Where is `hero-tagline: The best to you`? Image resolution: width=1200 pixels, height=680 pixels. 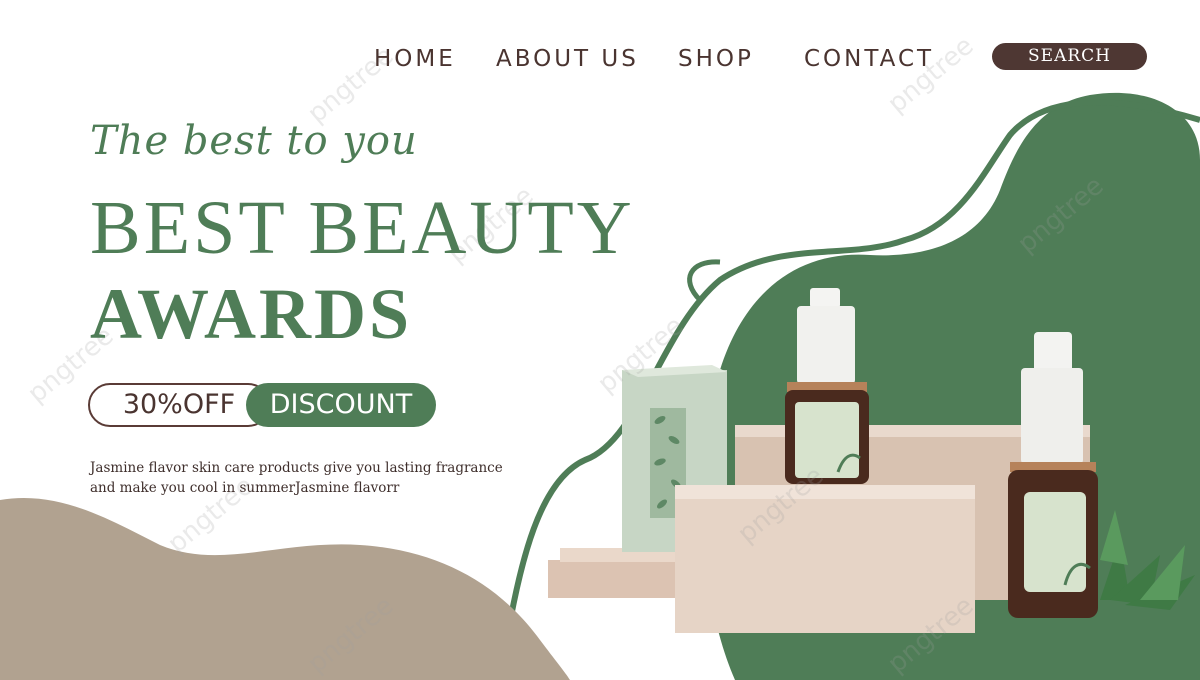
hero-tagline: The best to you is located at coordinates (254, 141).